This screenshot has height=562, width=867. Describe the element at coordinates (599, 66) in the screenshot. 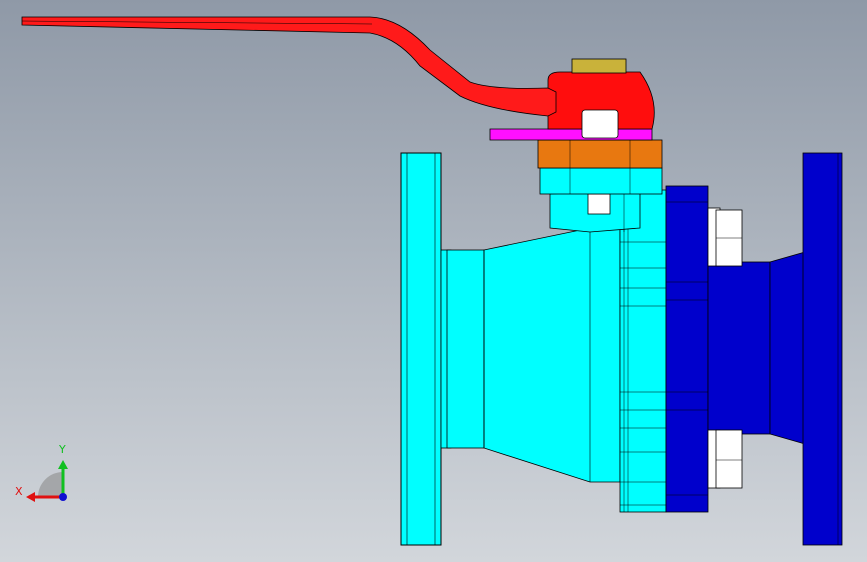

I see `stem-nut` at that location.